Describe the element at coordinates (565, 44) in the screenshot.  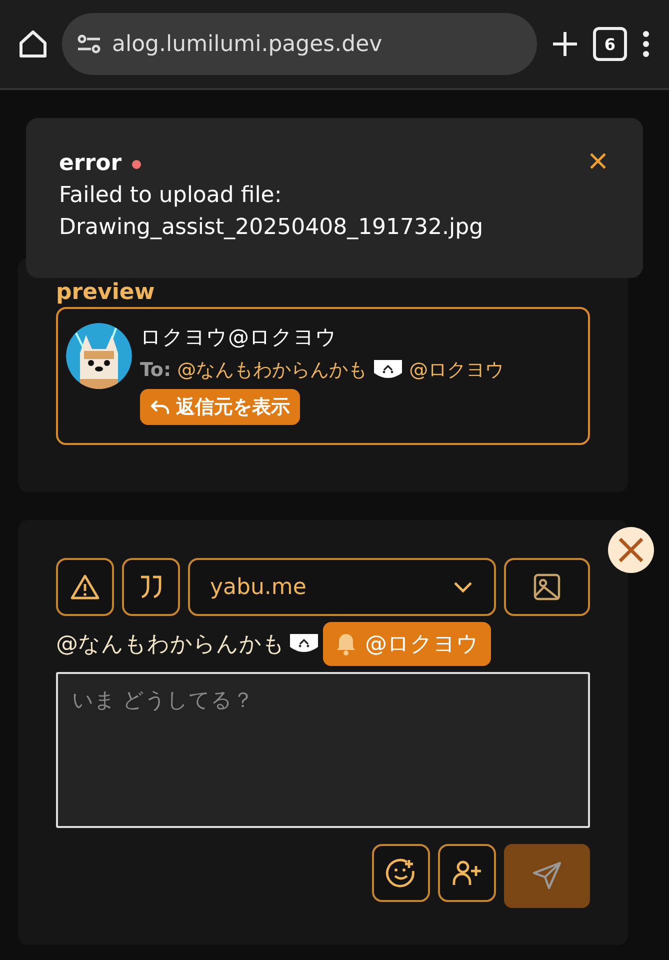
I see `new-tab-icon` at that location.